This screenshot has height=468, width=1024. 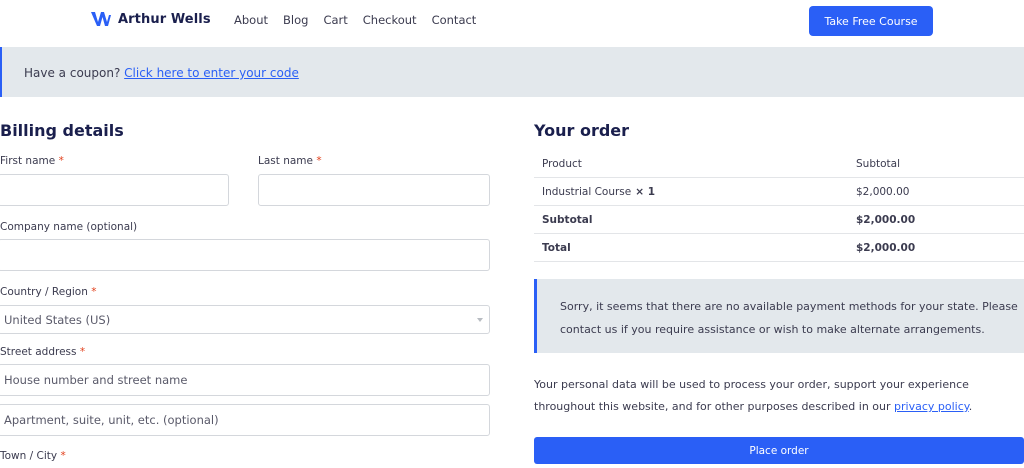 What do you see at coordinates (886, 220) in the screenshot?
I see `subtotal-value: $2,000.00` at bounding box center [886, 220].